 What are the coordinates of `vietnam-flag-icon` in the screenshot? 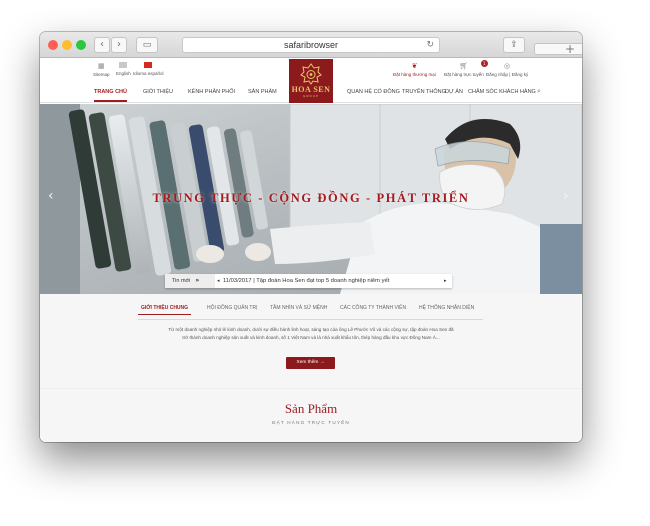 It's located at (148, 65).